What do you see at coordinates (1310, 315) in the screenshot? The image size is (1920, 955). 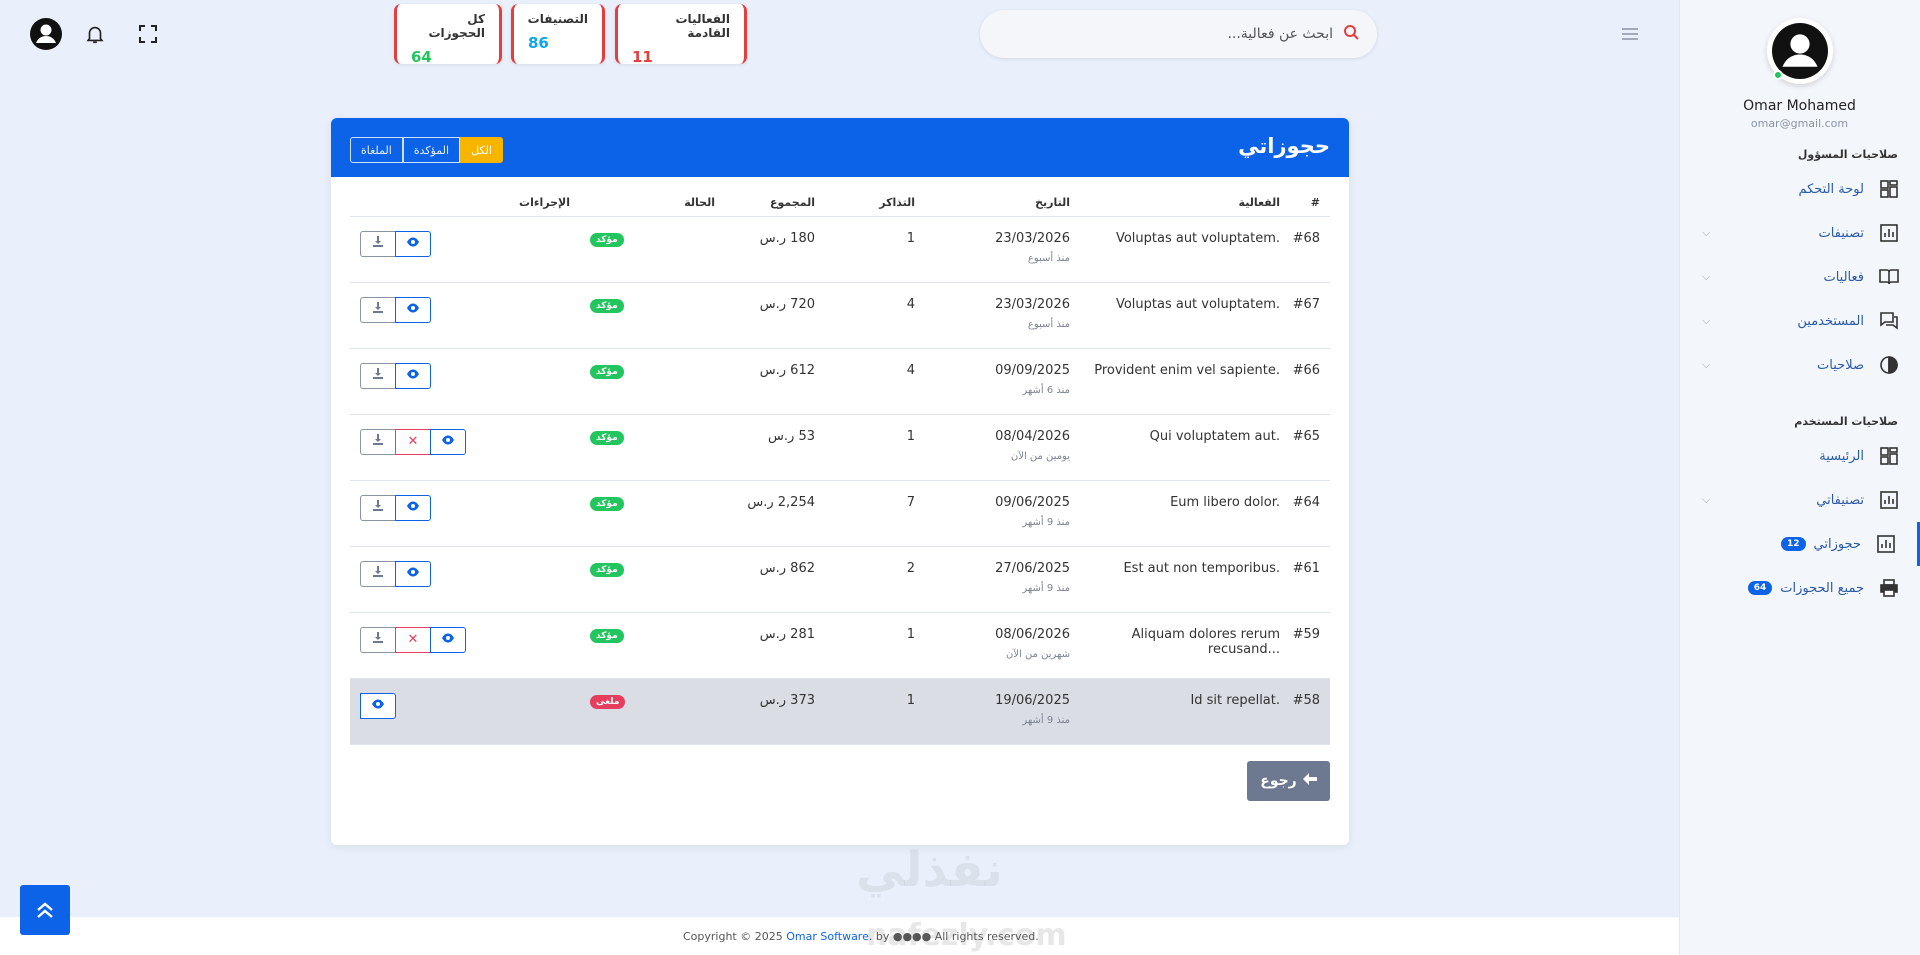 I see `booking-id: #67` at bounding box center [1310, 315].